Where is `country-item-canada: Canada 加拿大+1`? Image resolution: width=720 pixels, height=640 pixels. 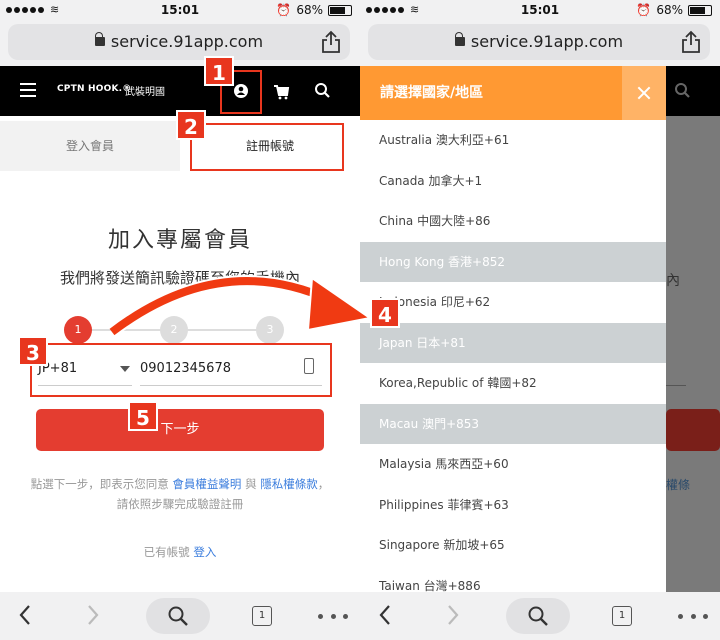
country-item-canada: Canada 加拿大+1 is located at coordinates (513, 180).